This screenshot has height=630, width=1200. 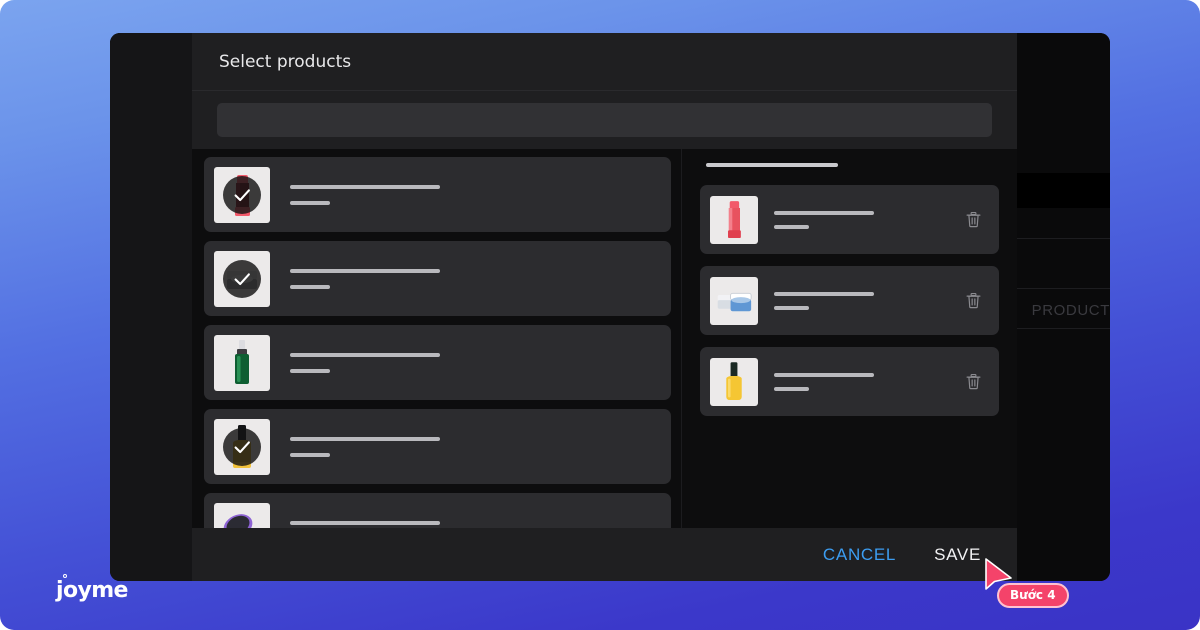 What do you see at coordinates (65, 576) in the screenshot?
I see `logo-dot-icon` at bounding box center [65, 576].